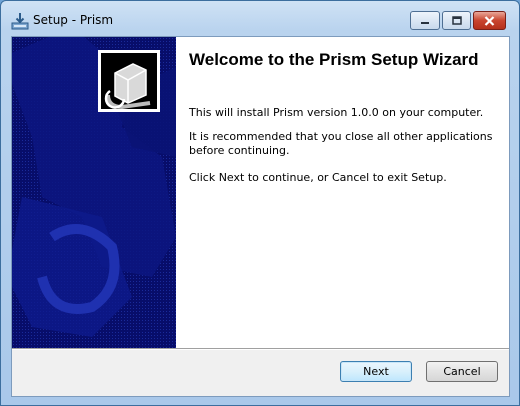 This screenshot has height=406, width=520. What do you see at coordinates (462, 371) in the screenshot?
I see `cancel-button: Cancel` at bounding box center [462, 371].